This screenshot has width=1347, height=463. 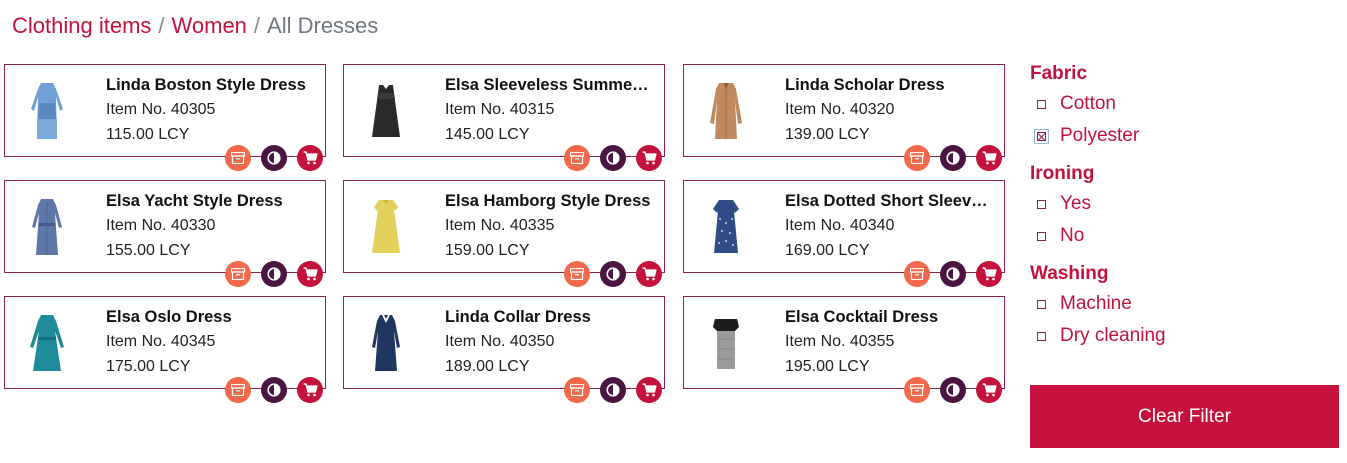 What do you see at coordinates (209, 25) in the screenshot?
I see `breadcrumb-women: Women` at bounding box center [209, 25].